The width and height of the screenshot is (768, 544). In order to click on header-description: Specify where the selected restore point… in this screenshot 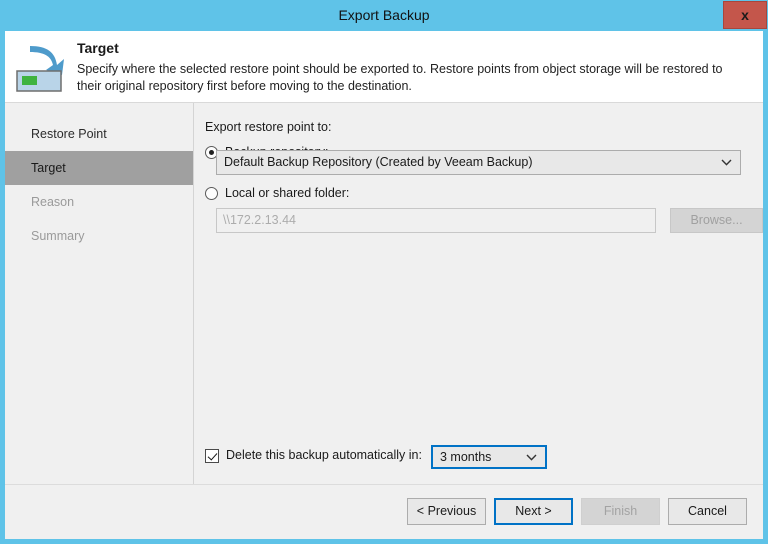, I will do `click(400, 77)`.